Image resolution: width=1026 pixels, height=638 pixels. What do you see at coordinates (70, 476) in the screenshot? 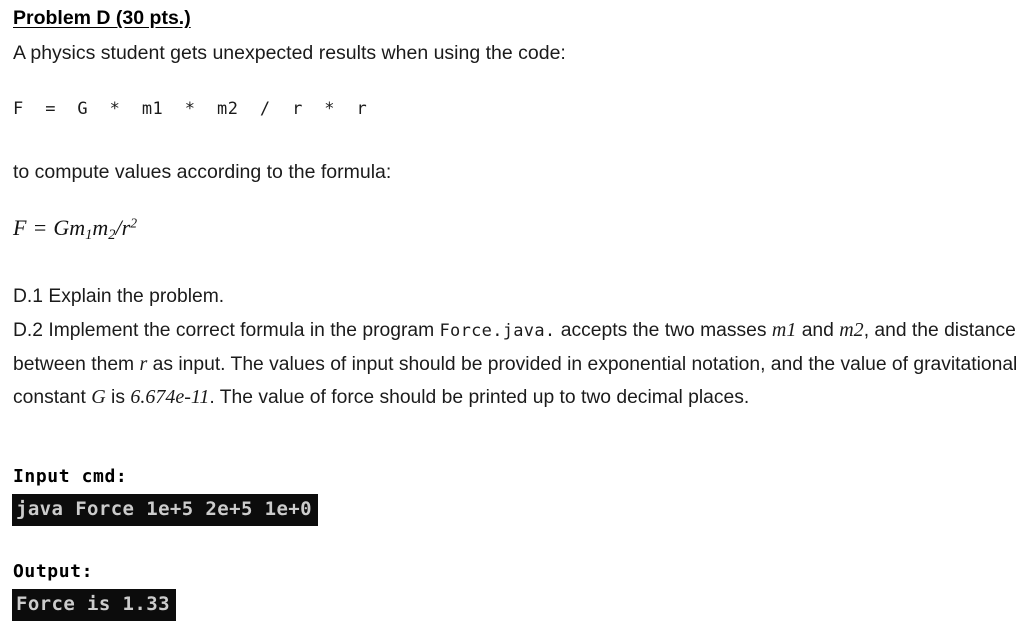
I see `input-cmd-label: Input cmd:` at bounding box center [70, 476].